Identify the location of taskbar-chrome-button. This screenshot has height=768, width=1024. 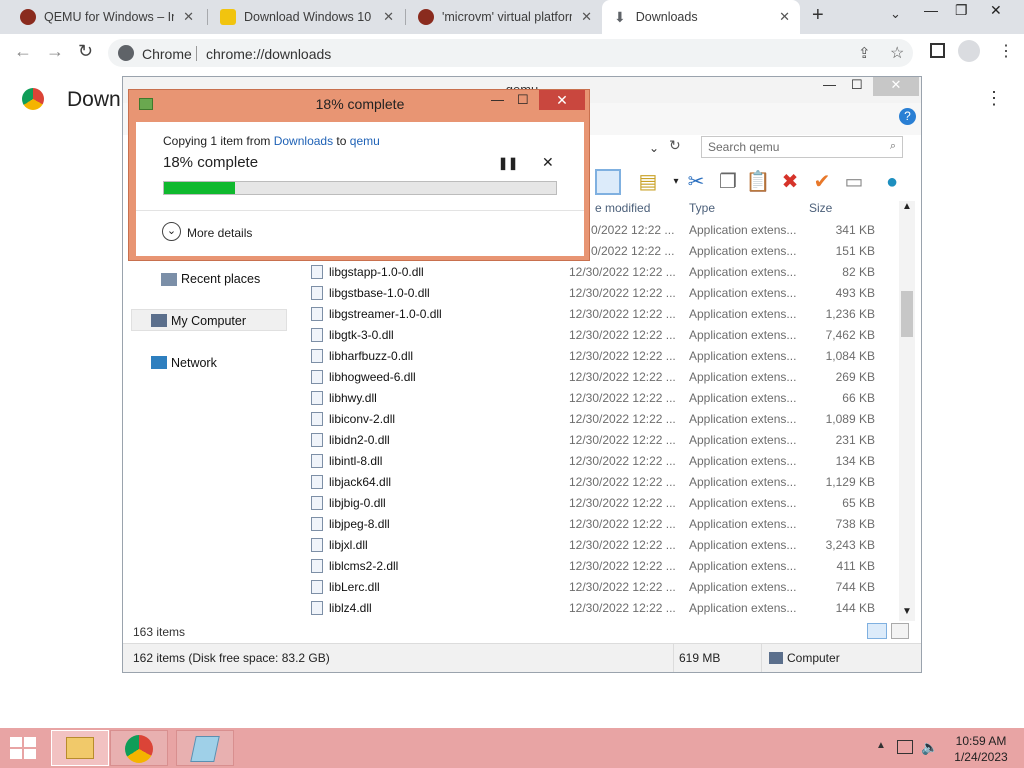
(139, 748).